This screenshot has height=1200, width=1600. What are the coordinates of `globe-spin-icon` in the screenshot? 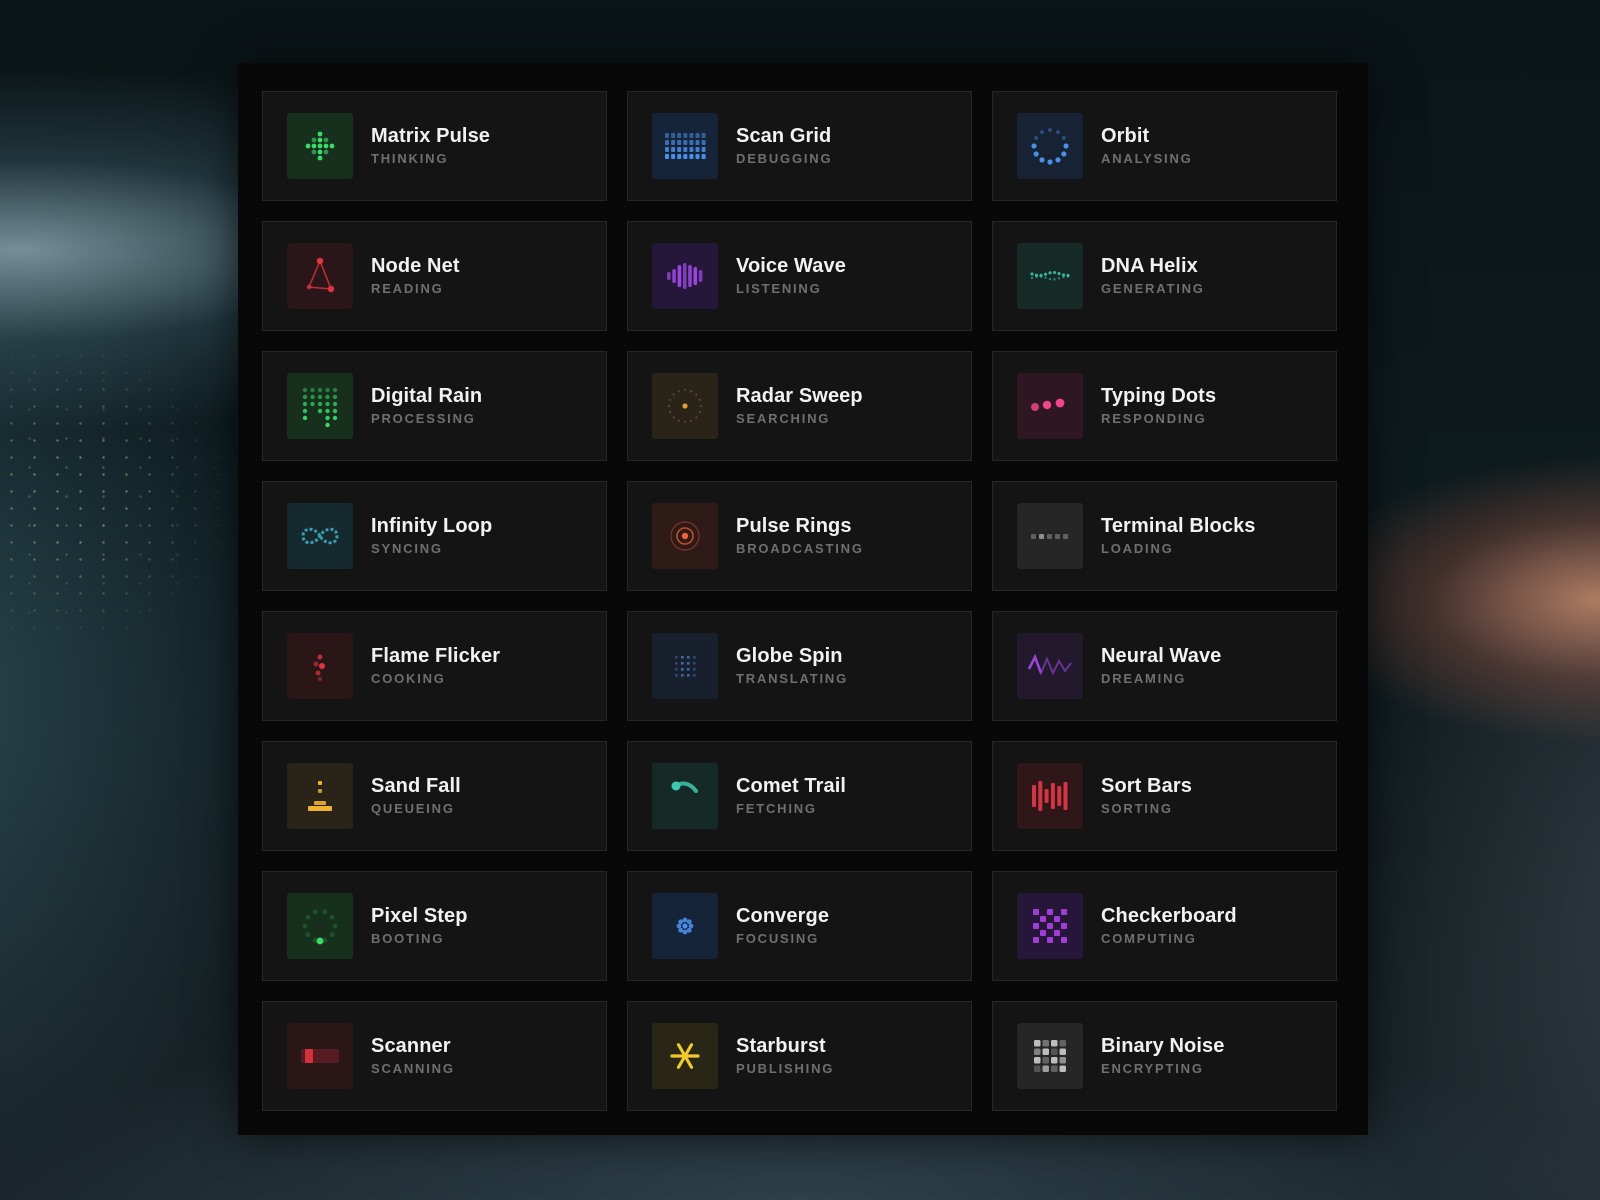 It's located at (685, 666).